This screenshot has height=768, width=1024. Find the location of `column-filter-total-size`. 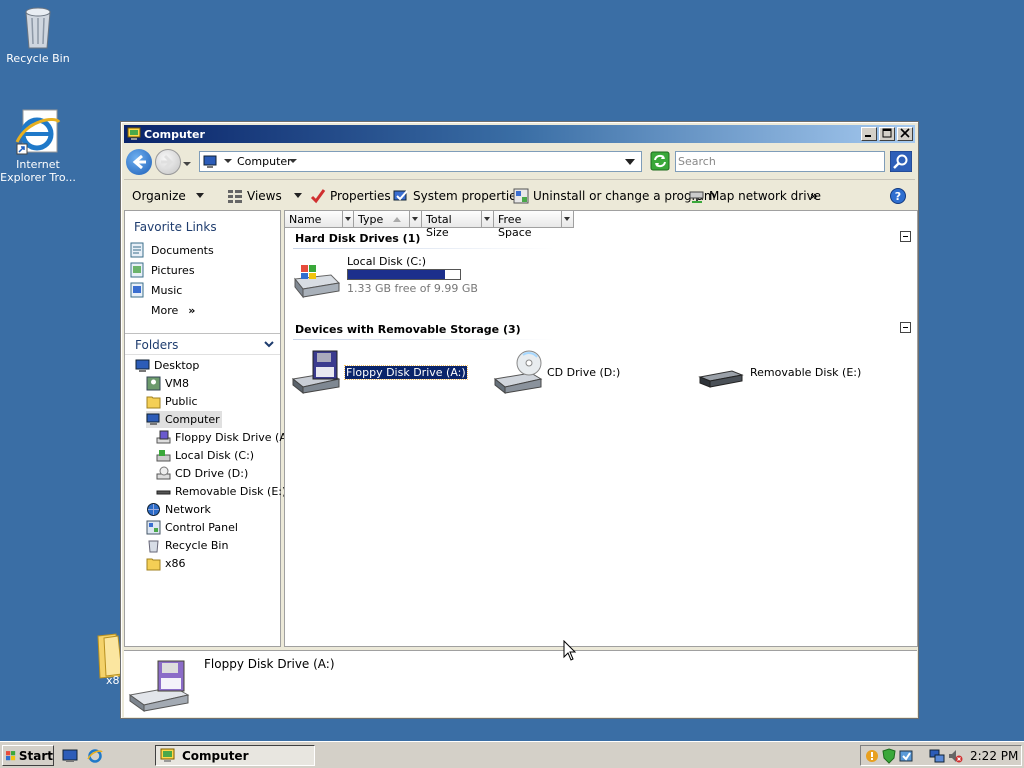

column-filter-total-size is located at coordinates (488, 219).